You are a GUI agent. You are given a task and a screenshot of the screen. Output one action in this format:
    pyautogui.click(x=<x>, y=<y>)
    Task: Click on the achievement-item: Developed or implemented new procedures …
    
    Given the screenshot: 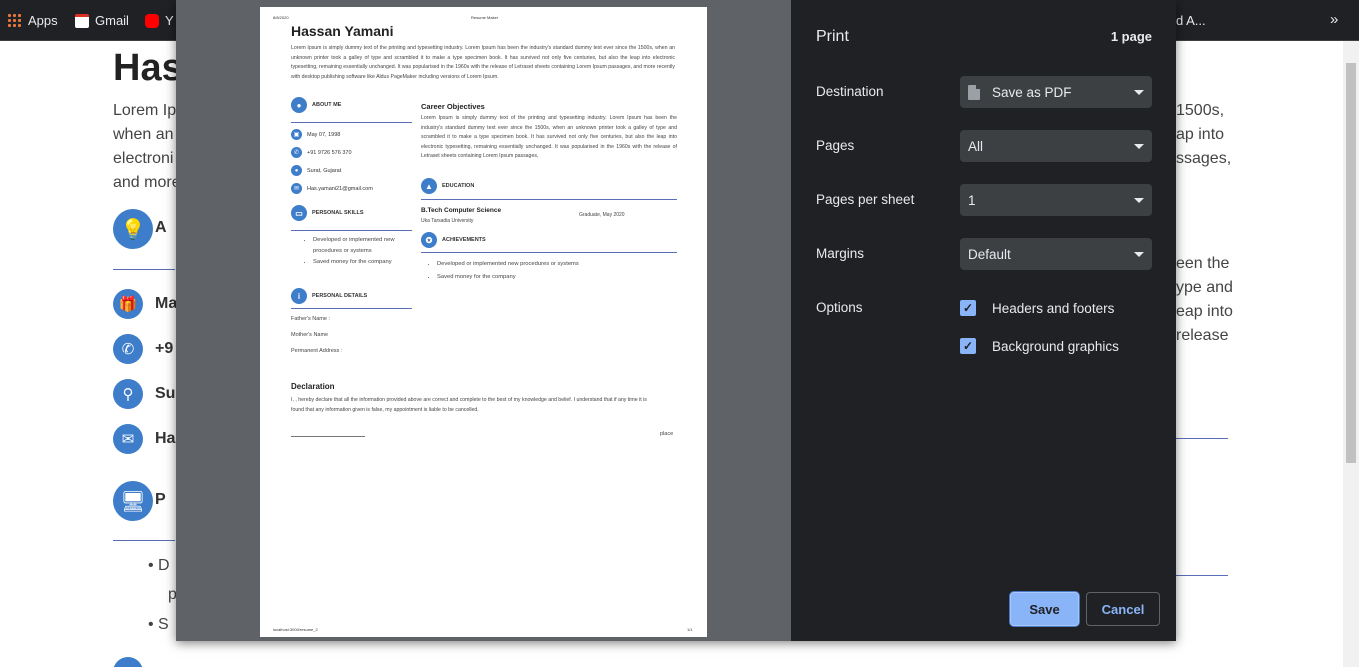 What is the action you would take?
    pyautogui.click(x=553, y=264)
    